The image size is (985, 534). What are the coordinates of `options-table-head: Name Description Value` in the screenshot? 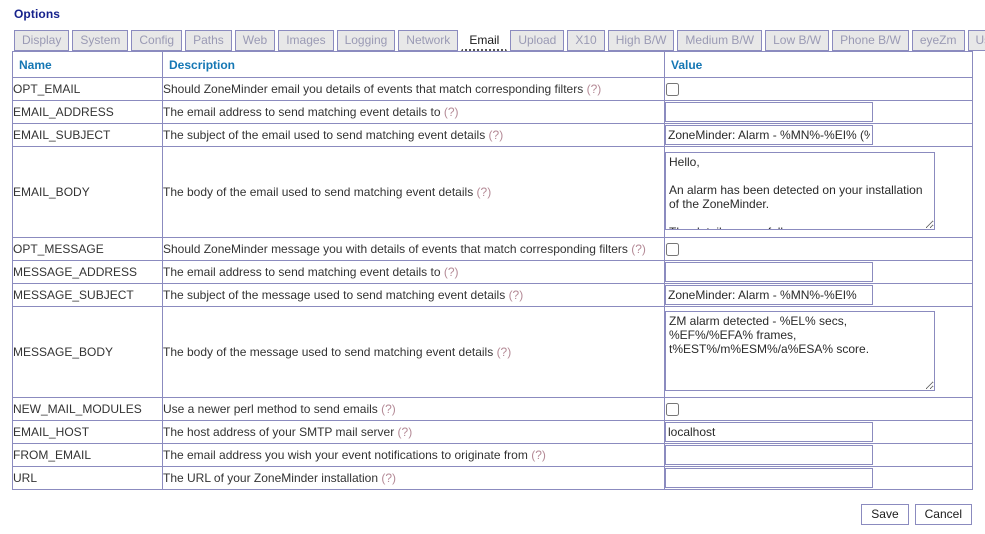 It's located at (492, 64).